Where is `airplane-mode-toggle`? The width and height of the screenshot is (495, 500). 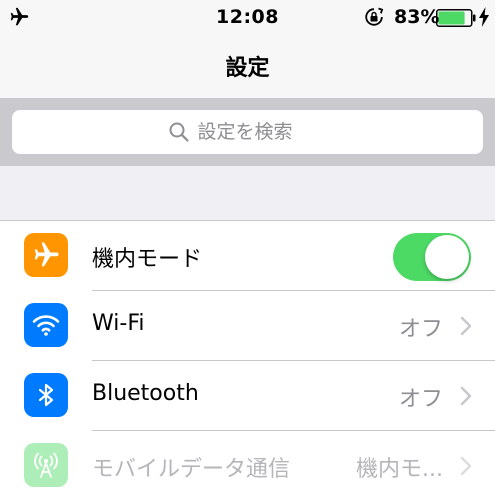
airplane-mode-toggle is located at coordinates (432, 257).